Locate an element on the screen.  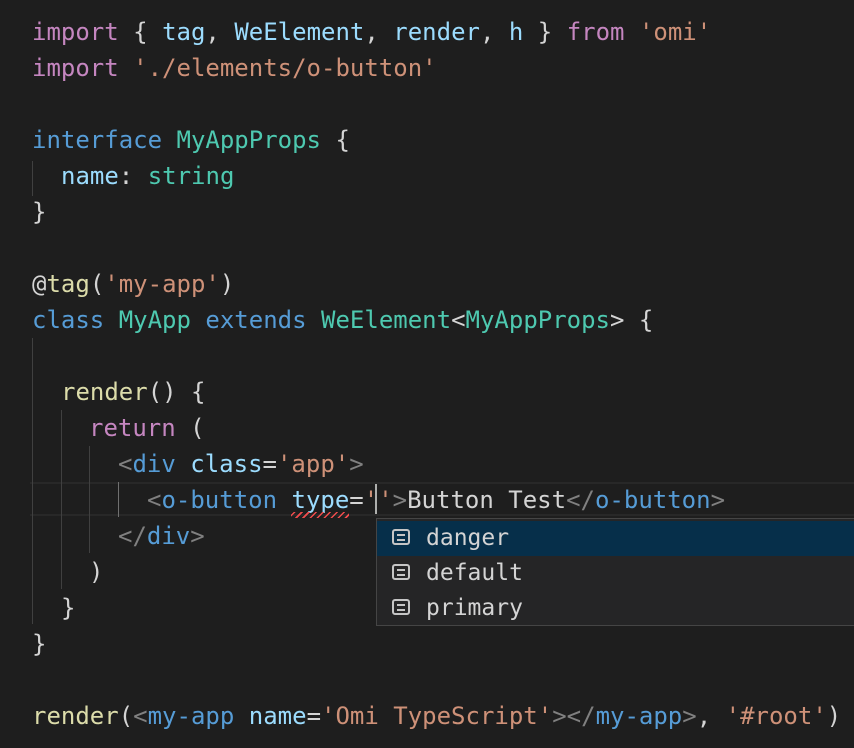
suggestion-widget: danger default primary is located at coordinates (615, 572).